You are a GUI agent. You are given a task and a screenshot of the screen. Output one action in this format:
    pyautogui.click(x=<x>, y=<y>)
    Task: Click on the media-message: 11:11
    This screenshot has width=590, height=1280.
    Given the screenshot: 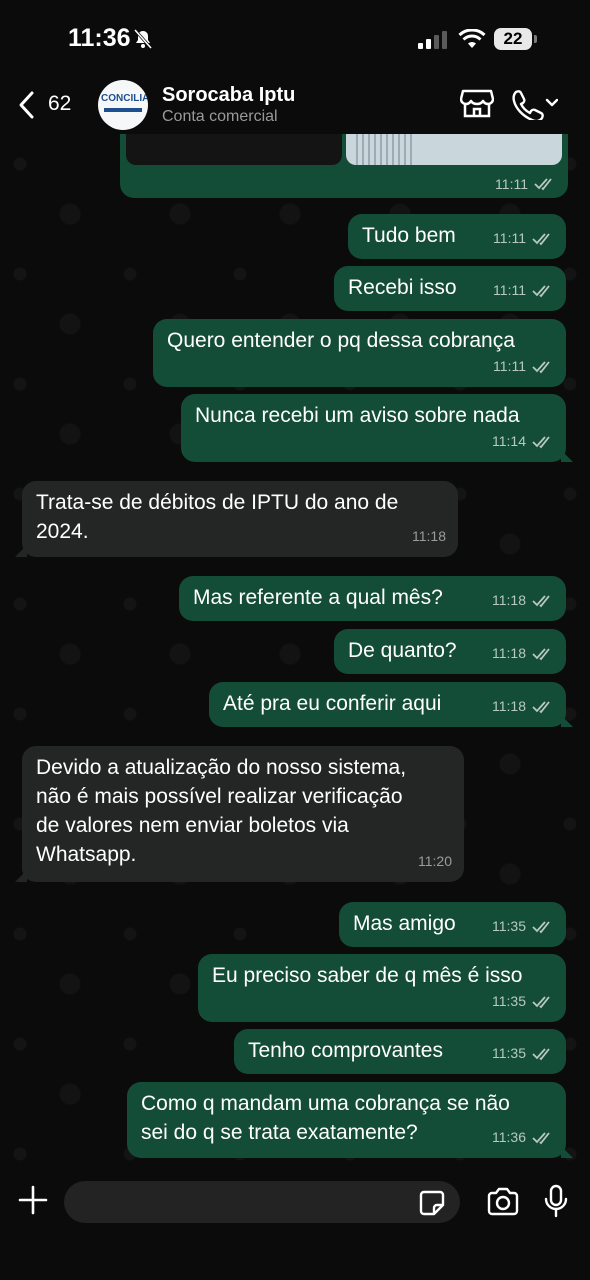 What is the action you would take?
    pyautogui.click(x=344, y=166)
    